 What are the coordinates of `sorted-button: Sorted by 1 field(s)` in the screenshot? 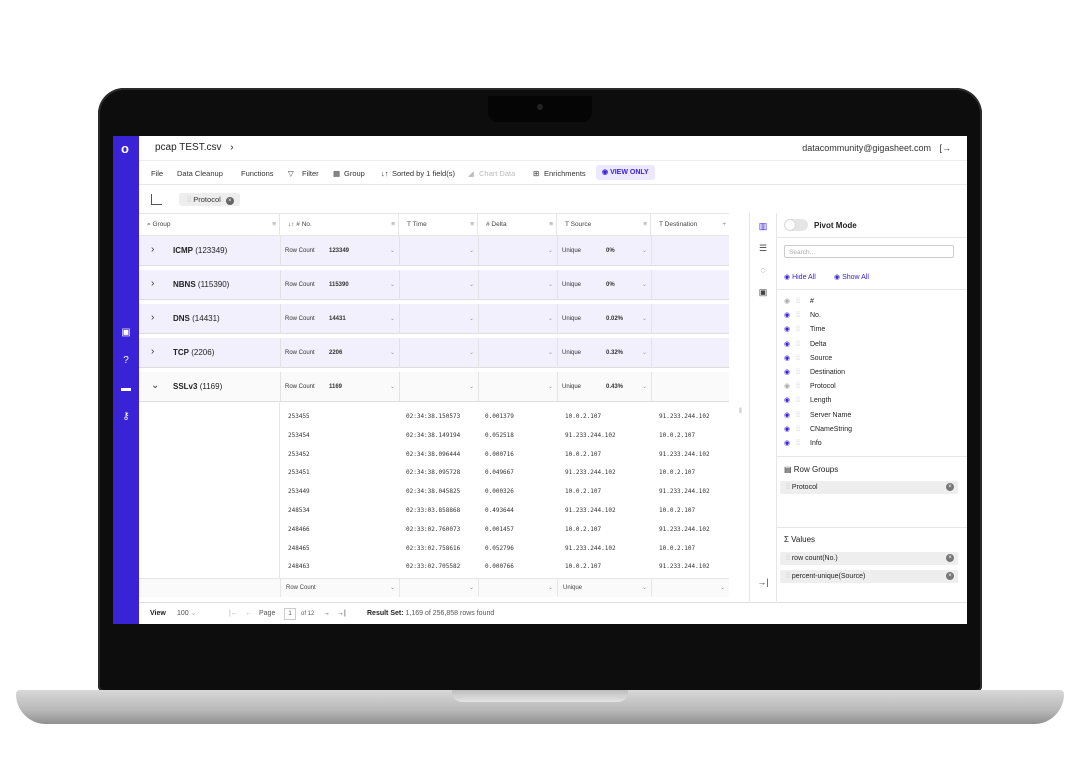 It's located at (423, 173).